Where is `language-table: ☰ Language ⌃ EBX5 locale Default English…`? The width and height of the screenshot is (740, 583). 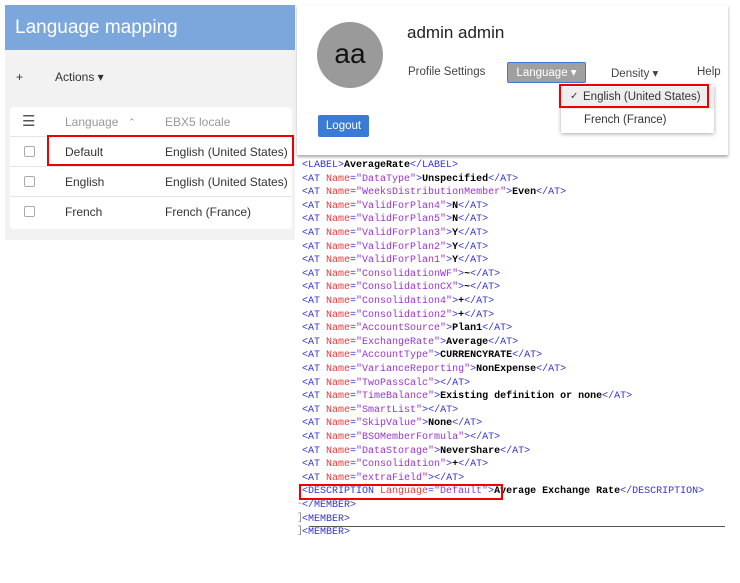 language-table: ☰ Language ⌃ EBX5 locale Default English… is located at coordinates (151, 168).